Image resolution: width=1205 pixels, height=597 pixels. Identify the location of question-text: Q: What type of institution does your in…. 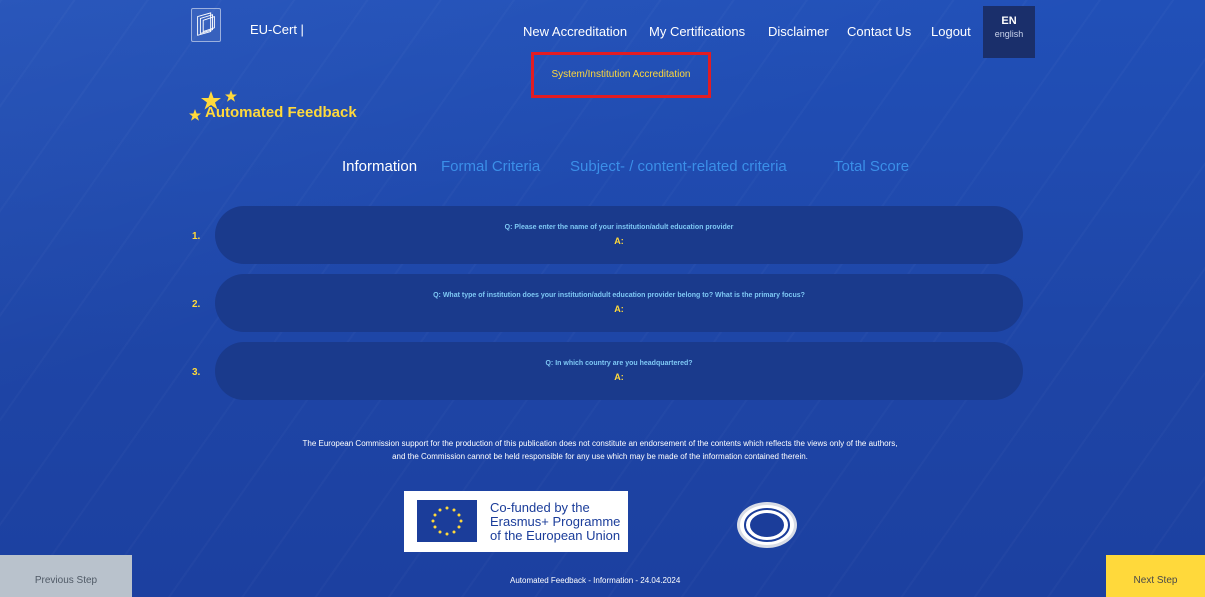
(619, 295).